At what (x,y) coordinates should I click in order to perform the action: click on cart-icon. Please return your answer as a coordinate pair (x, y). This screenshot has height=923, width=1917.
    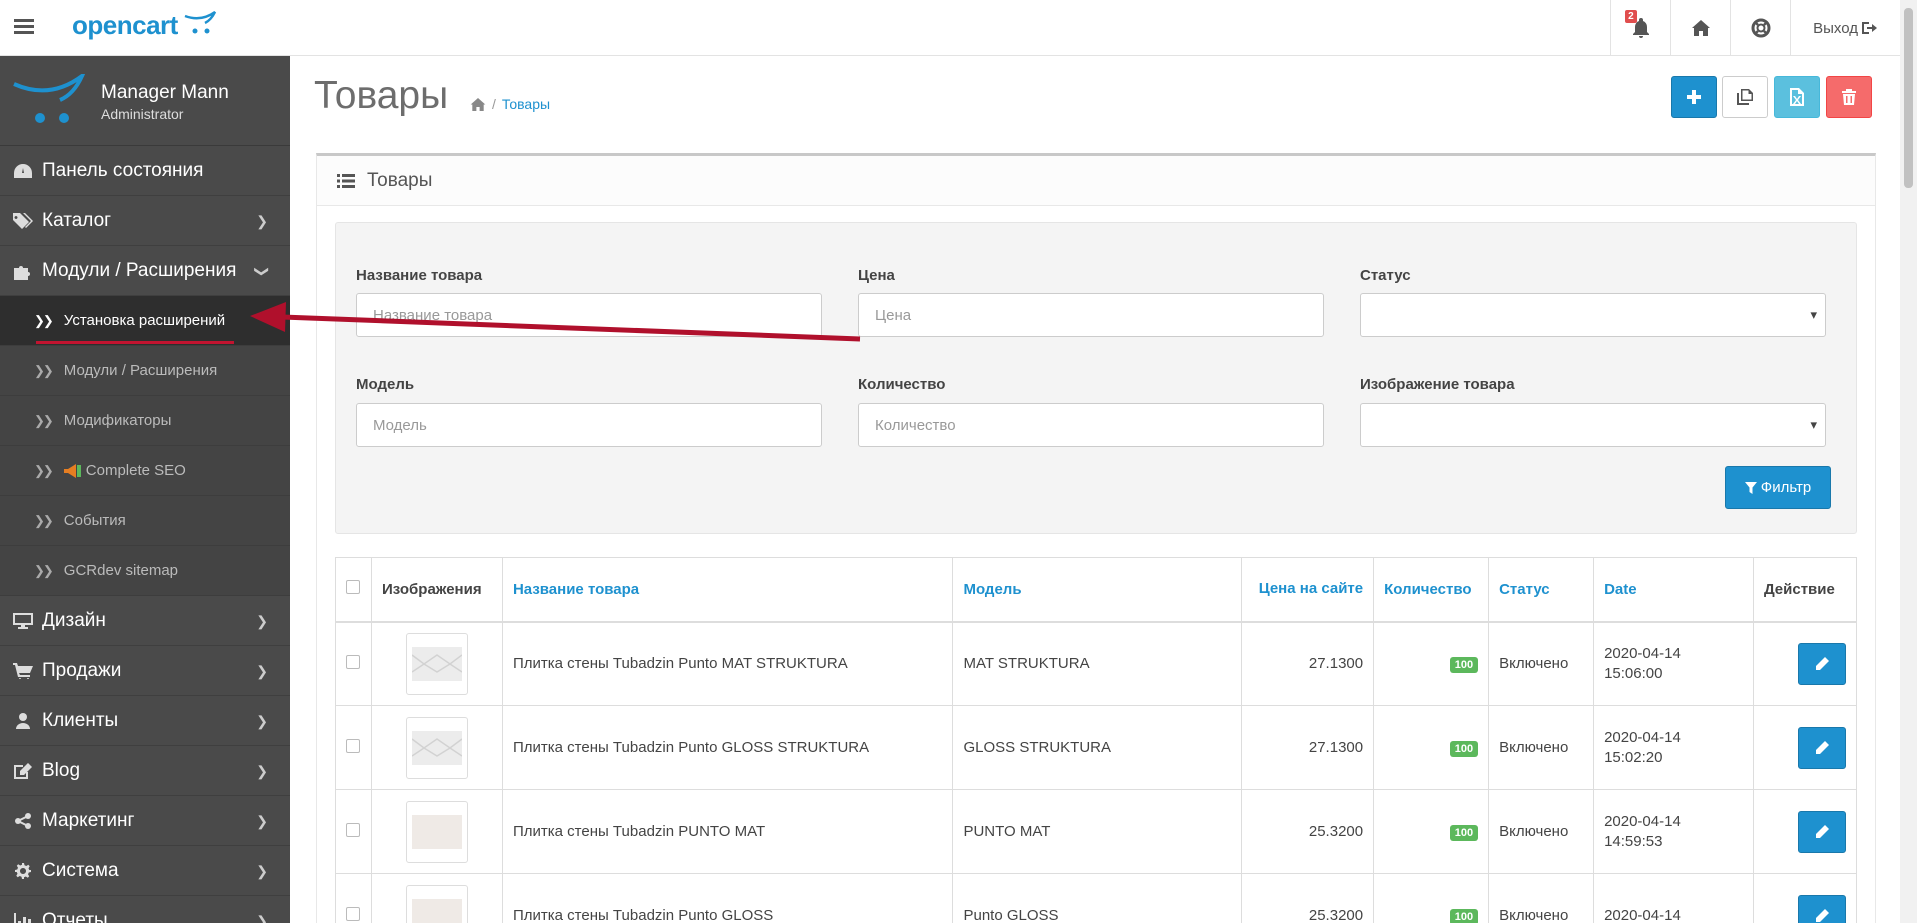
    Looking at the image, I should click on (23, 671).